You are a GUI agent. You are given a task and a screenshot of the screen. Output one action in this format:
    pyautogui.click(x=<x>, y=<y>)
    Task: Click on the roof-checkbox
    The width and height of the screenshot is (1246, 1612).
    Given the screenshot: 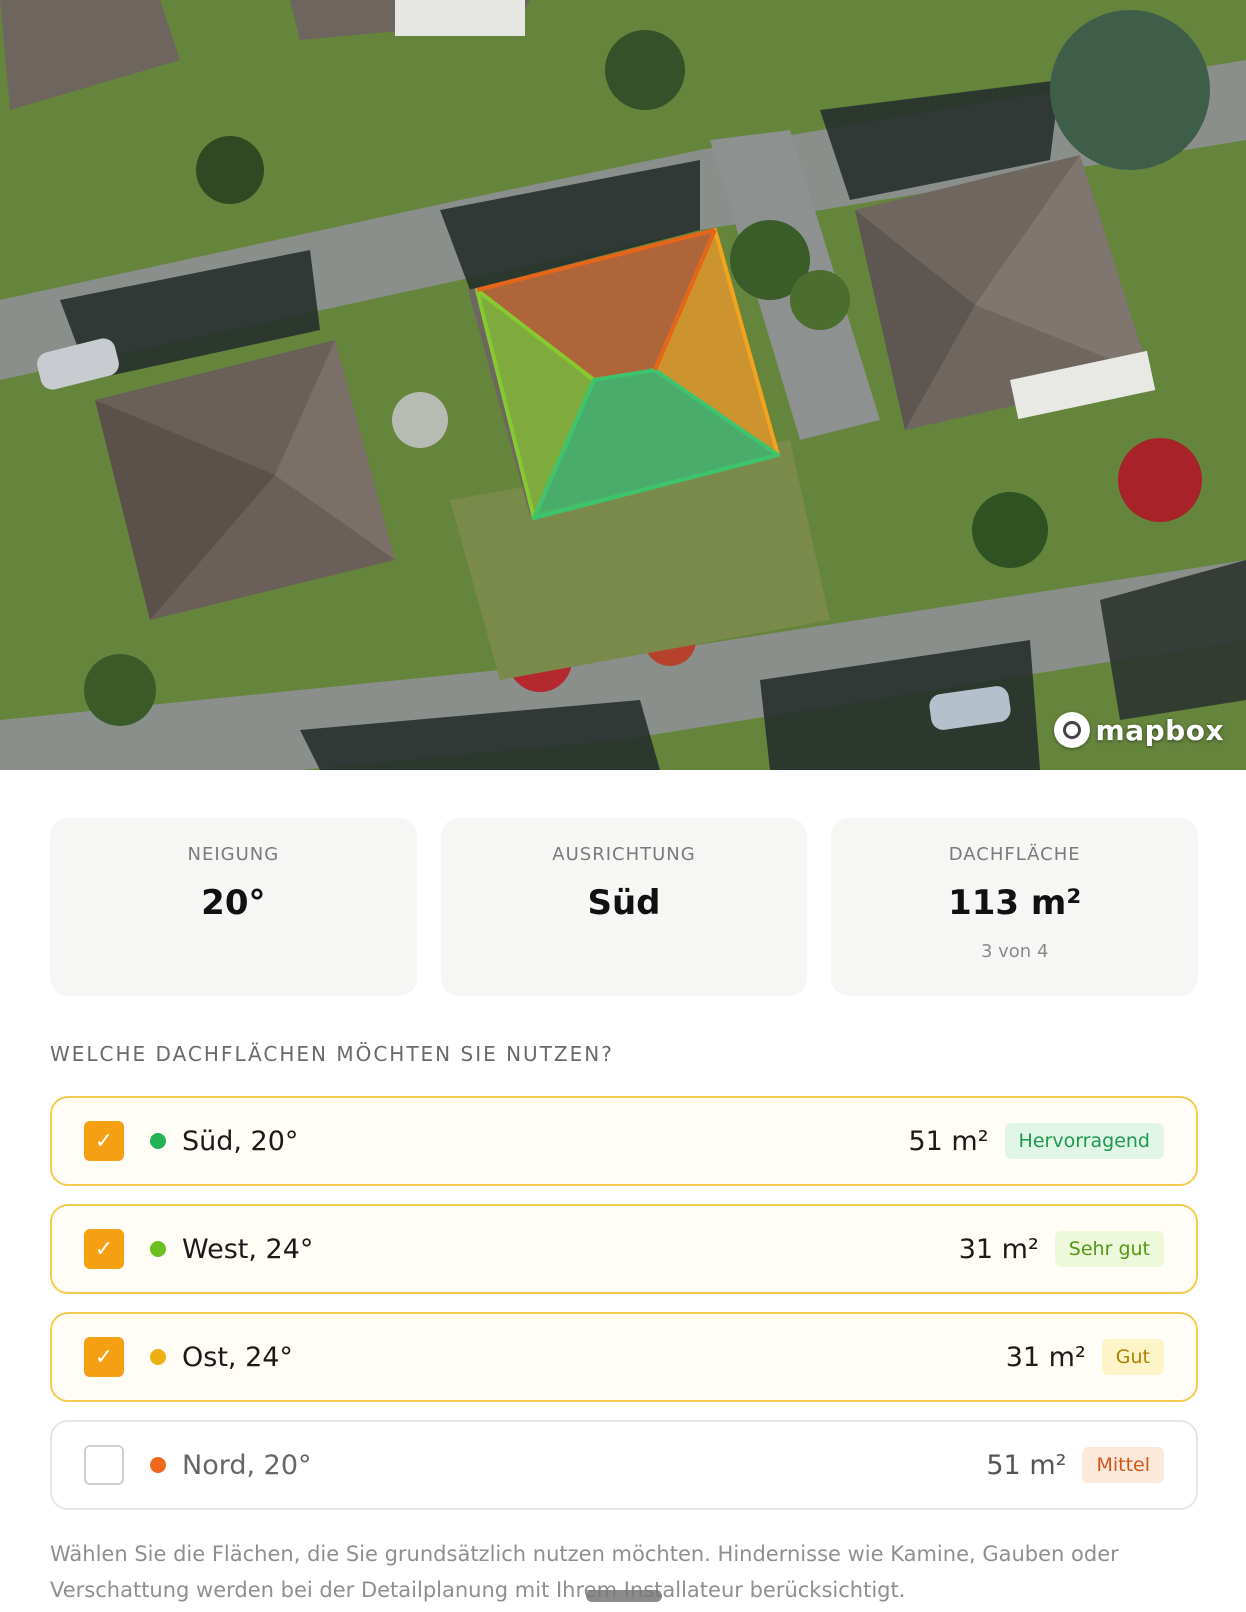 What is the action you would take?
    pyautogui.click(x=104, y=1465)
    